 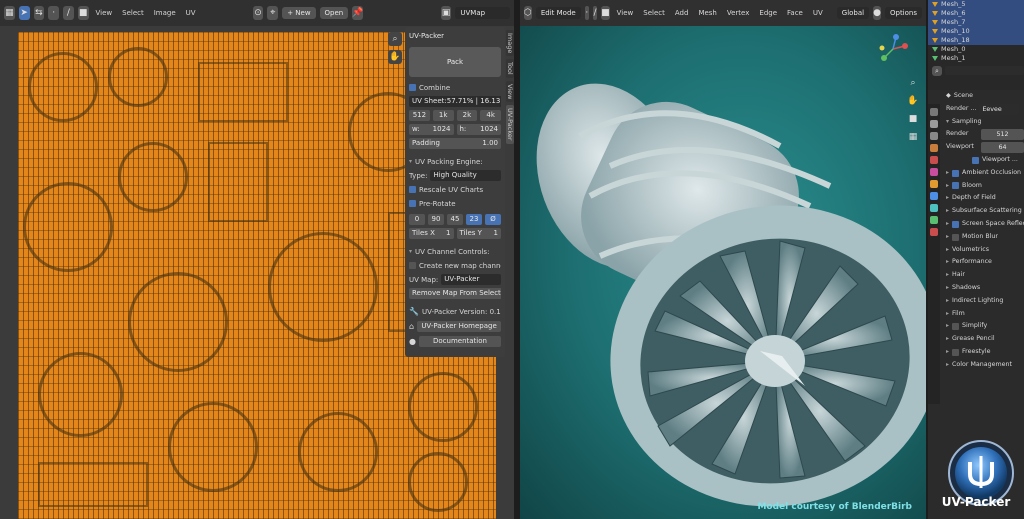 I want to click on view-layer-tab-icon, so click(x=934, y=148).